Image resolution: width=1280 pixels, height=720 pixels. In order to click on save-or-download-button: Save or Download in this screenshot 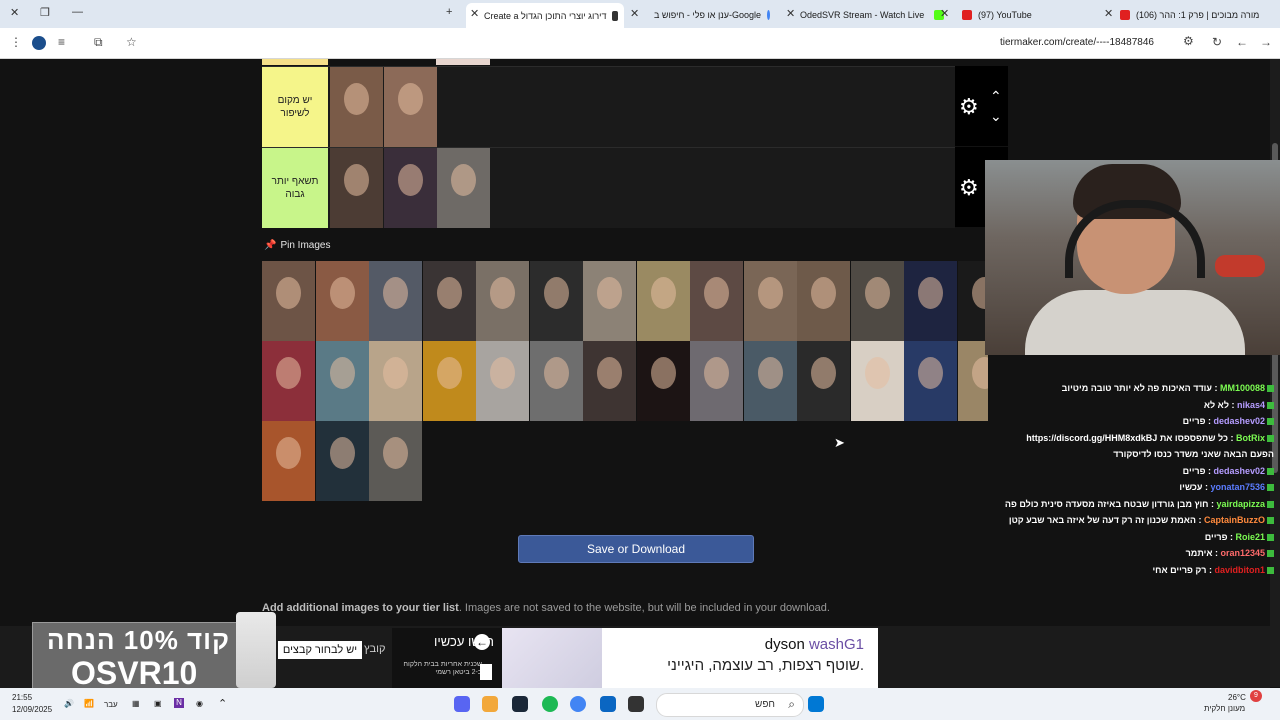, I will do `click(636, 549)`.